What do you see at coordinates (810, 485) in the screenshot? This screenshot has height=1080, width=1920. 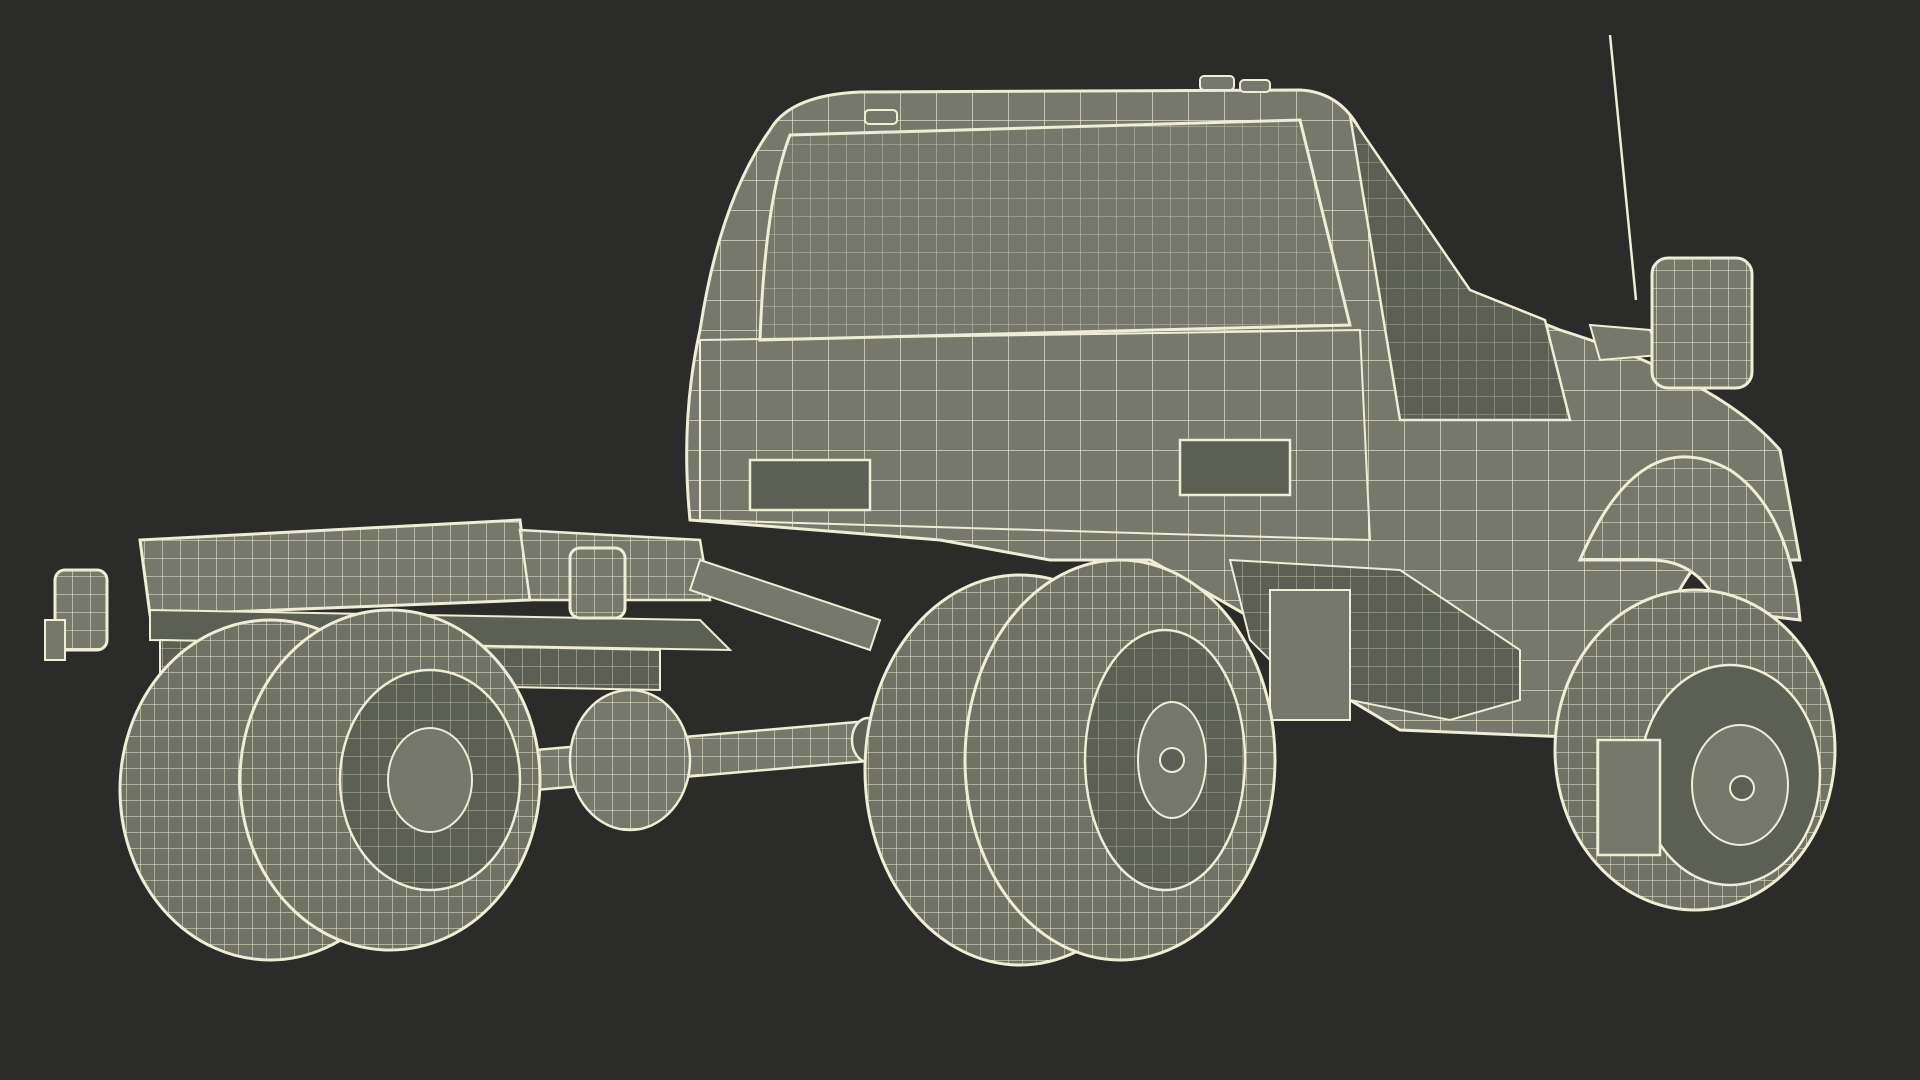 I see `left-vent` at bounding box center [810, 485].